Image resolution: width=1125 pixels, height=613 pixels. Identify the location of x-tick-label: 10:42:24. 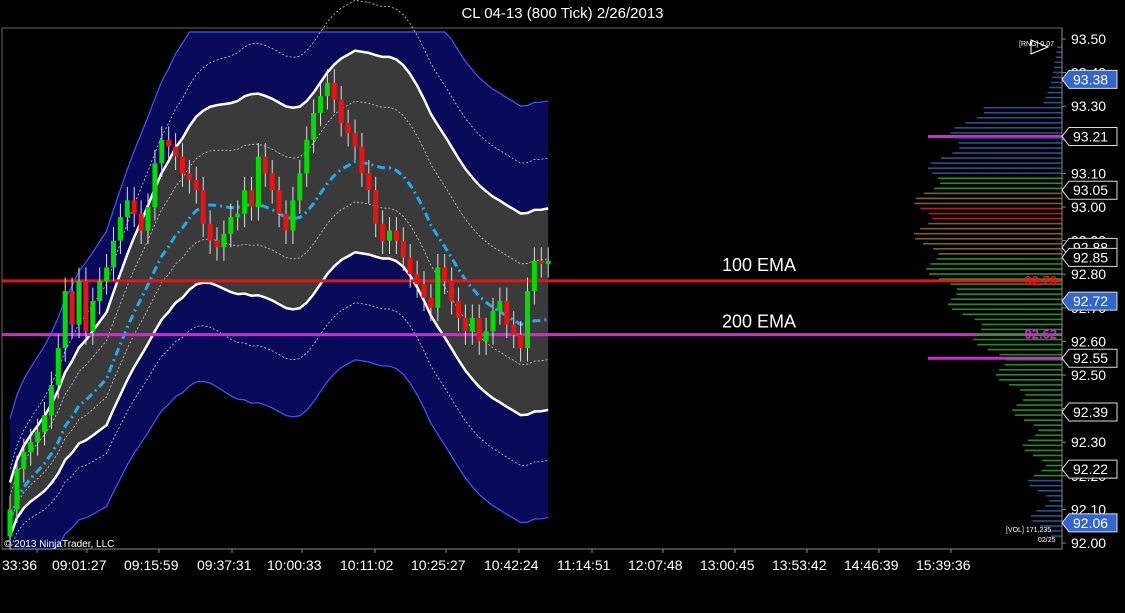
(511, 565).